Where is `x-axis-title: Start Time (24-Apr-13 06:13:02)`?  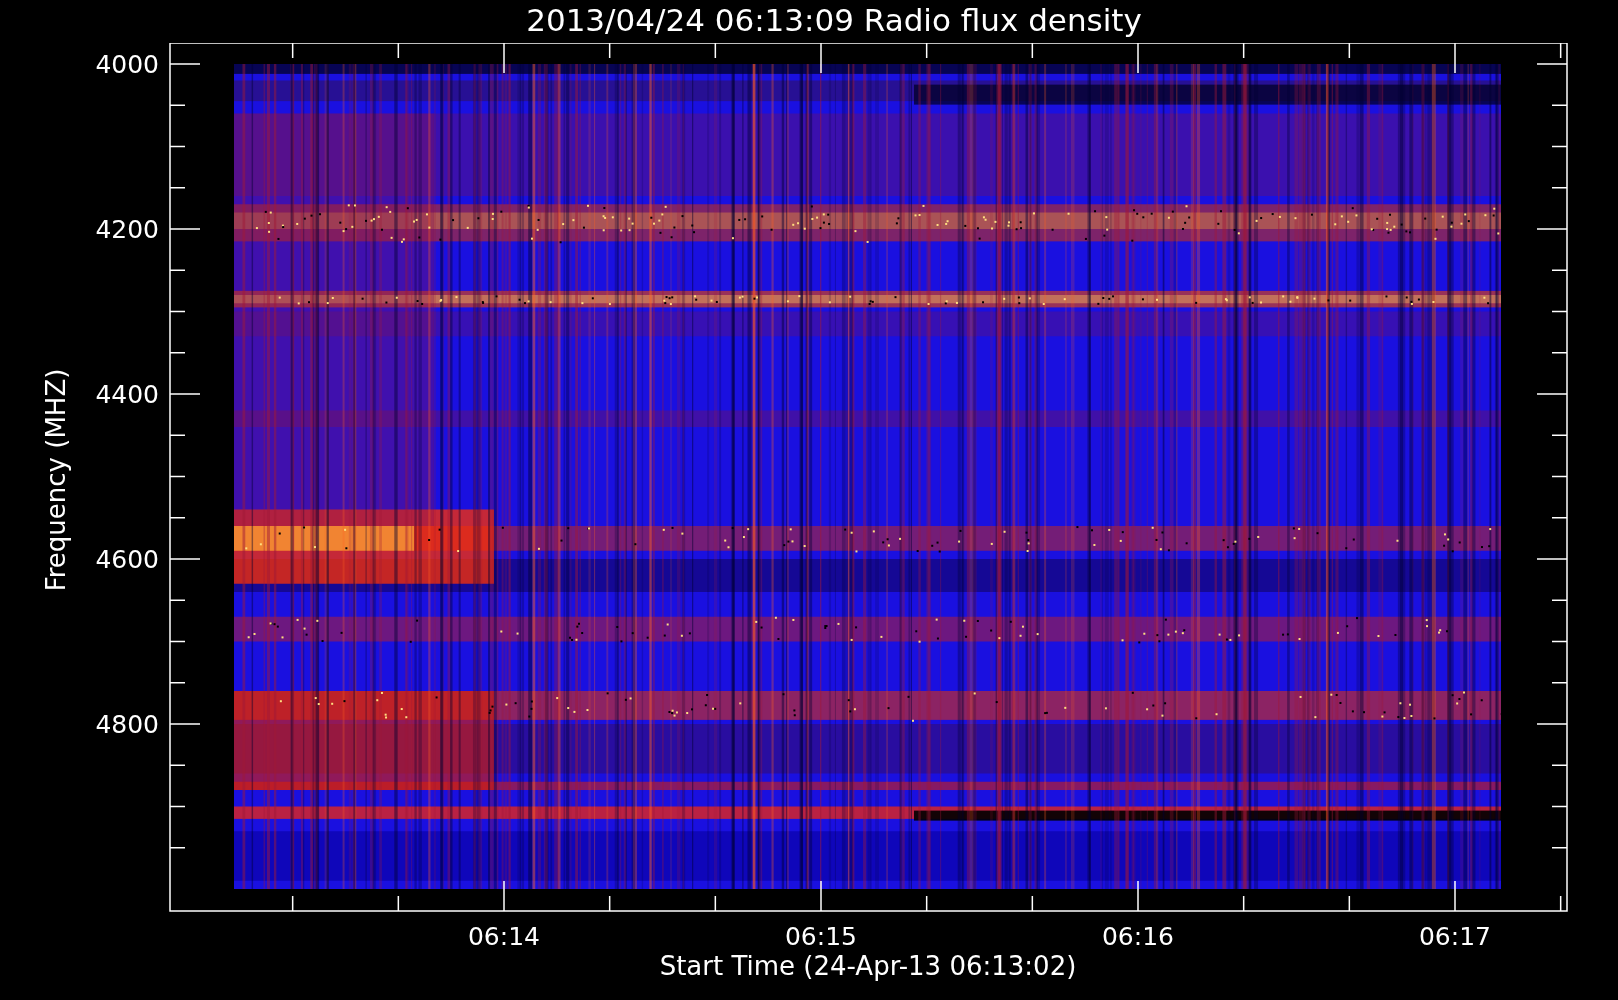 x-axis-title: Start Time (24-Apr-13 06:13:02) is located at coordinates (868, 966).